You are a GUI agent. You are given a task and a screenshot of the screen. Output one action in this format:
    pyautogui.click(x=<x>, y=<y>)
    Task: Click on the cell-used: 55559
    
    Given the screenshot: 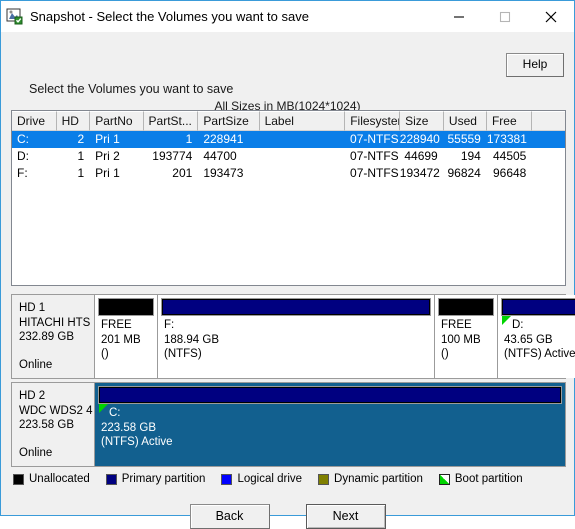 What is the action you would take?
    pyautogui.click(x=464, y=139)
    